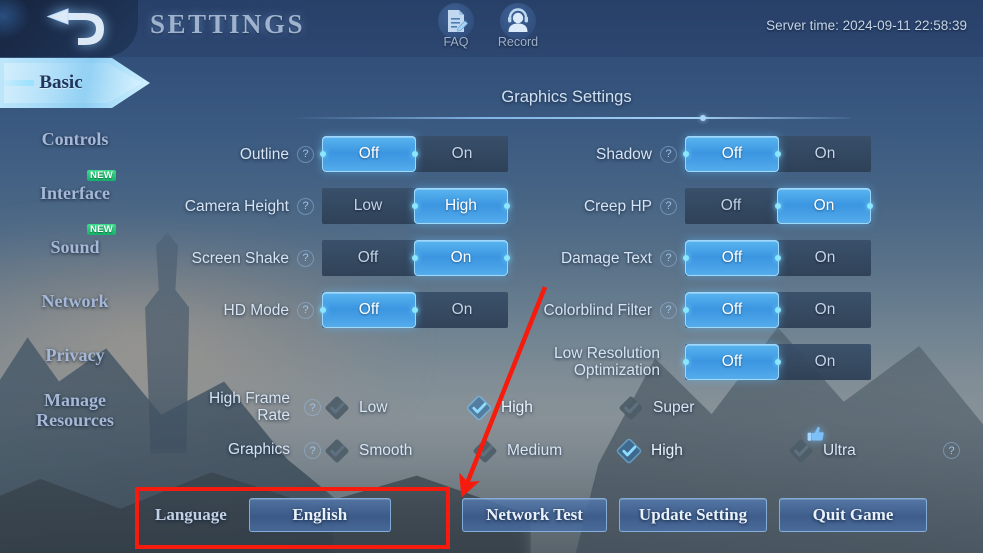  I want to click on sidebar-item-basic: Basic, so click(75, 83).